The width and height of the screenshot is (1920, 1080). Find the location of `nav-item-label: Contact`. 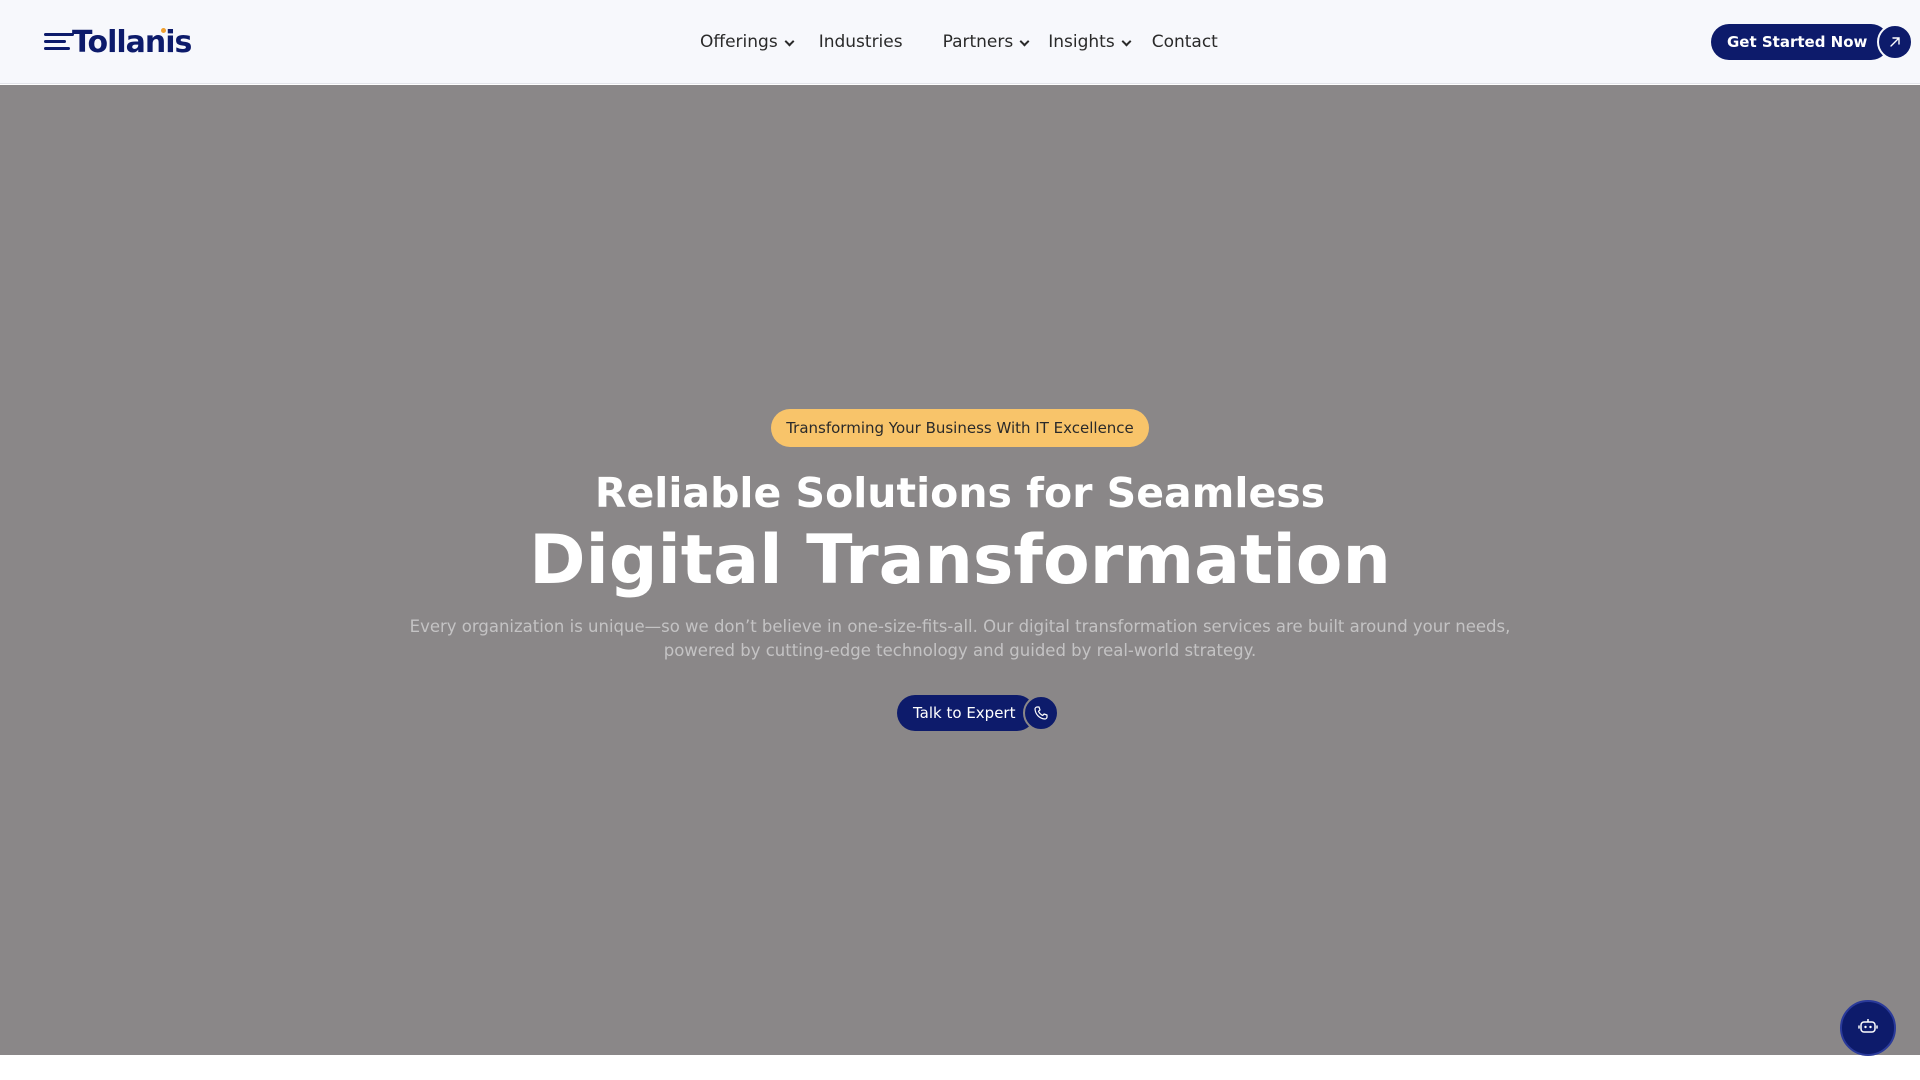

nav-item-label: Contact is located at coordinates (1184, 42).